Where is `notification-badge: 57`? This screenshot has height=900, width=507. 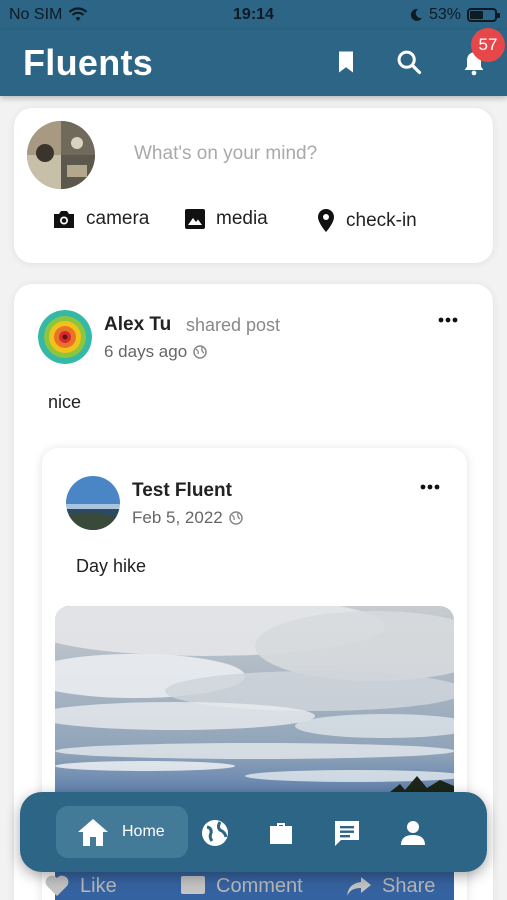 notification-badge: 57 is located at coordinates (488, 45).